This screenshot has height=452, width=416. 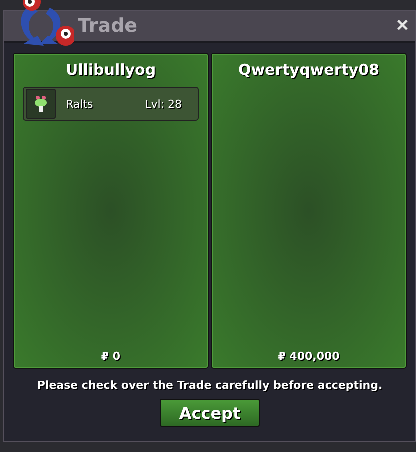 I want to click on money-amount: ₽ 400,000, so click(x=309, y=356).